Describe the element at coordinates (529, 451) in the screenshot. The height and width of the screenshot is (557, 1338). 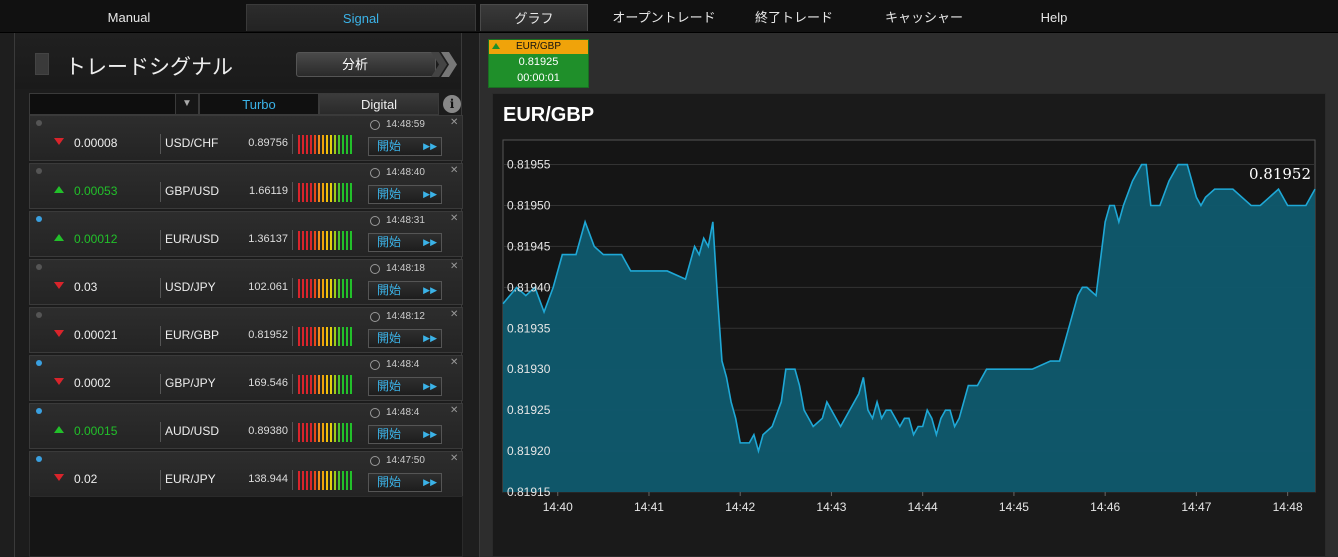
I see `y-tick-label: 0.81920` at that location.